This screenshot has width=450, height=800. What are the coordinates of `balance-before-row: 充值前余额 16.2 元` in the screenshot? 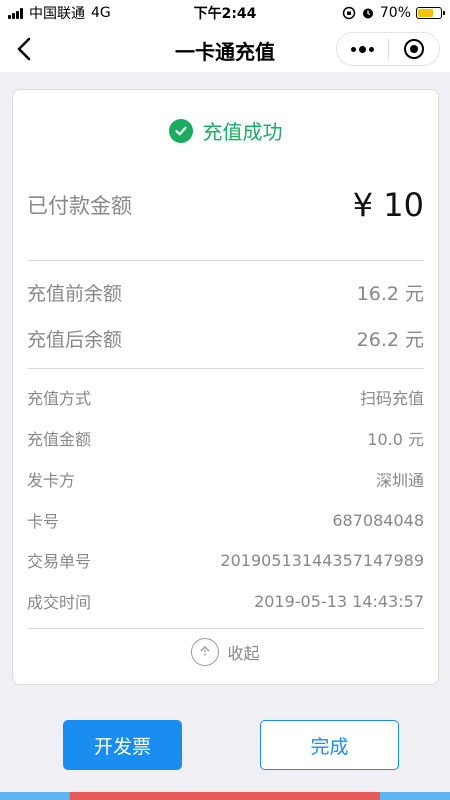 It's located at (225, 292).